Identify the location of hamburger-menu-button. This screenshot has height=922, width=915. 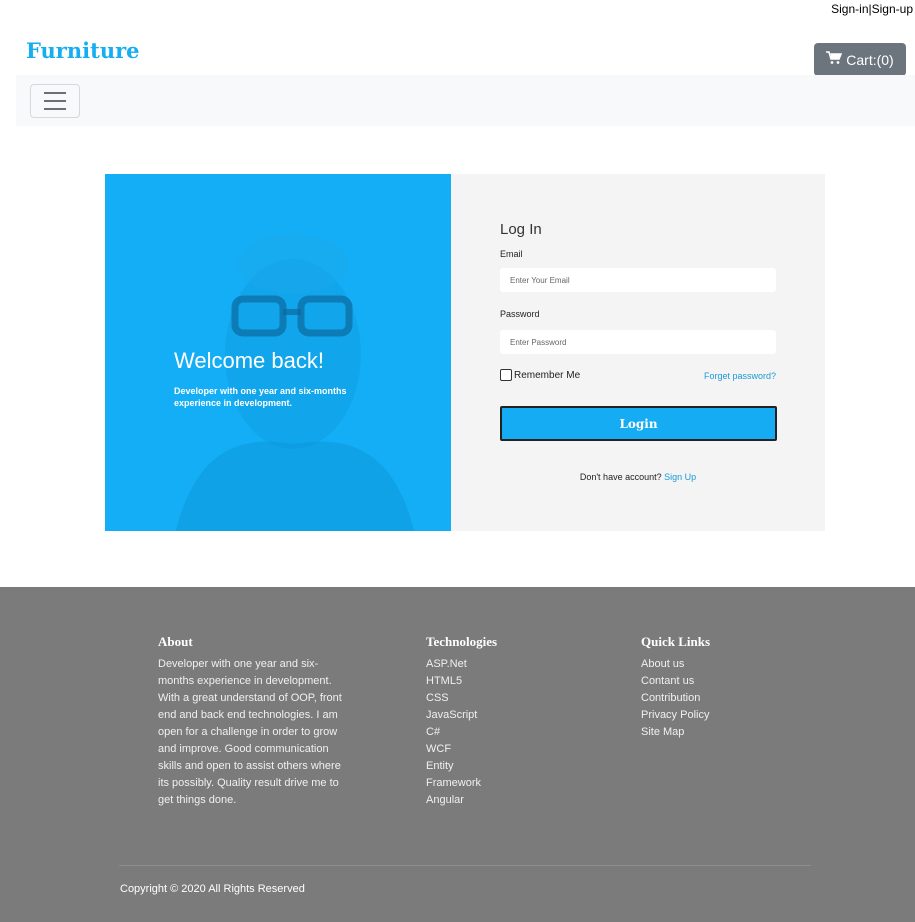
(55, 101).